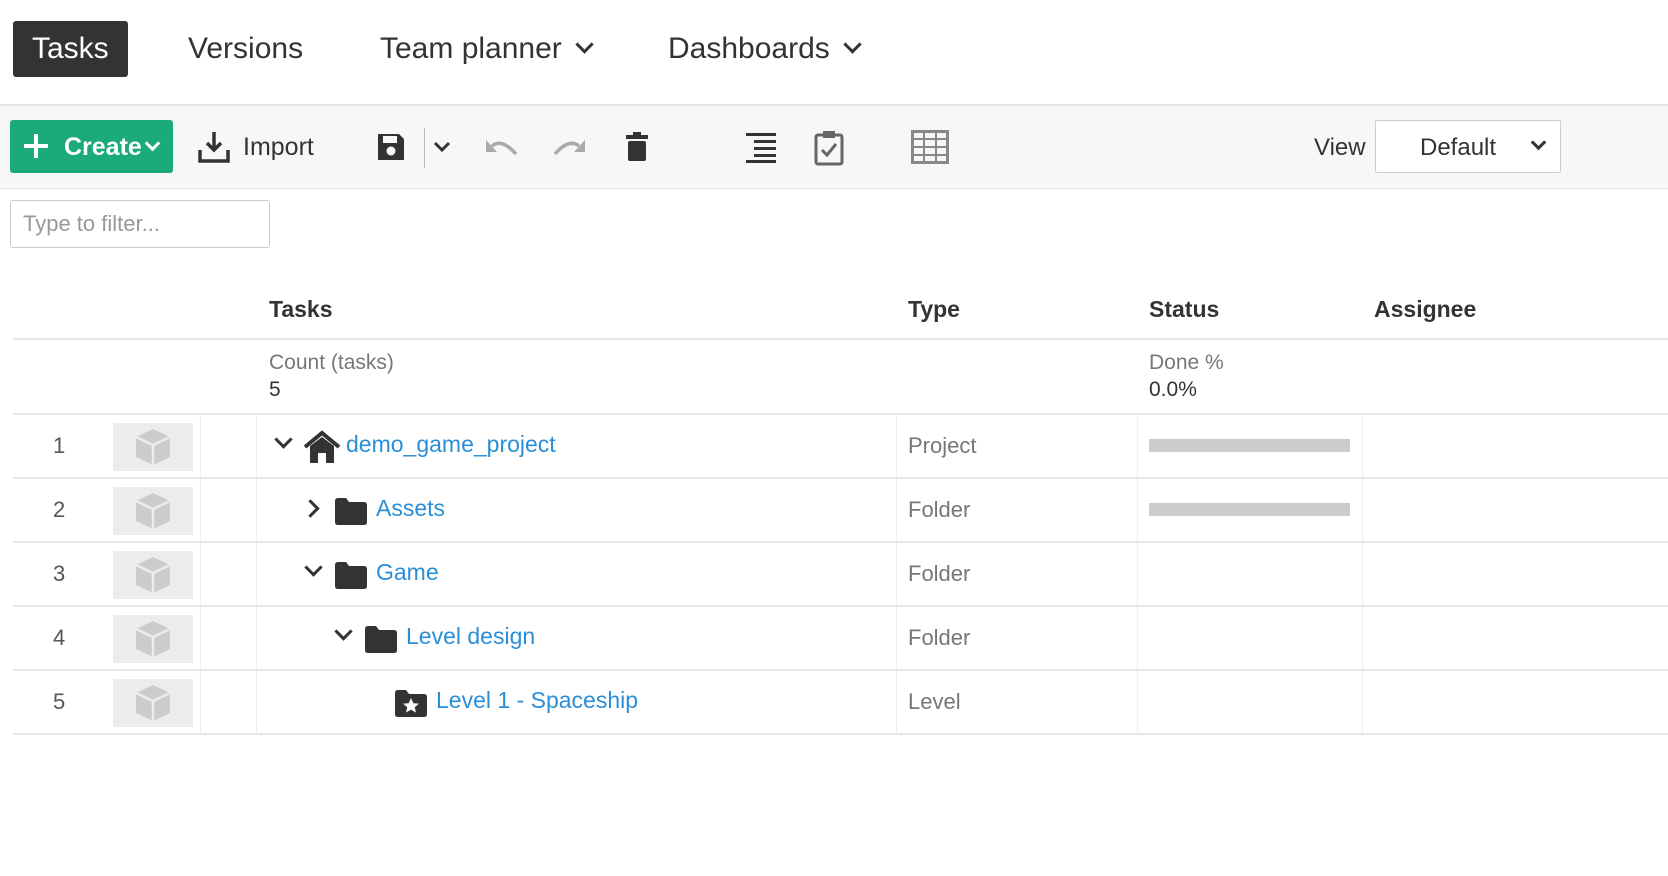 The height and width of the screenshot is (876, 1668). Describe the element at coordinates (275, 389) in the screenshot. I see `summary-count-value: 5` at that location.